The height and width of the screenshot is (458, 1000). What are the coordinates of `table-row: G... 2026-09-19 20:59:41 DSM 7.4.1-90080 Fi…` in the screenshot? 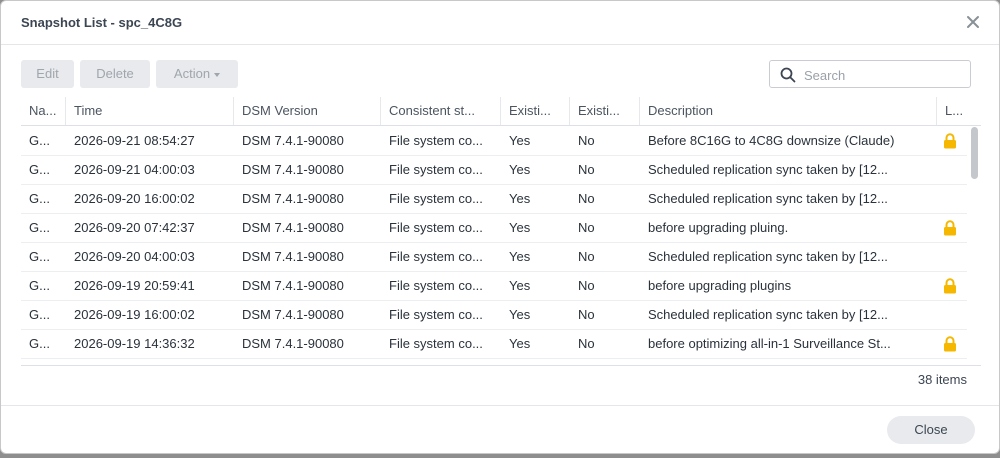 It's located at (494, 286).